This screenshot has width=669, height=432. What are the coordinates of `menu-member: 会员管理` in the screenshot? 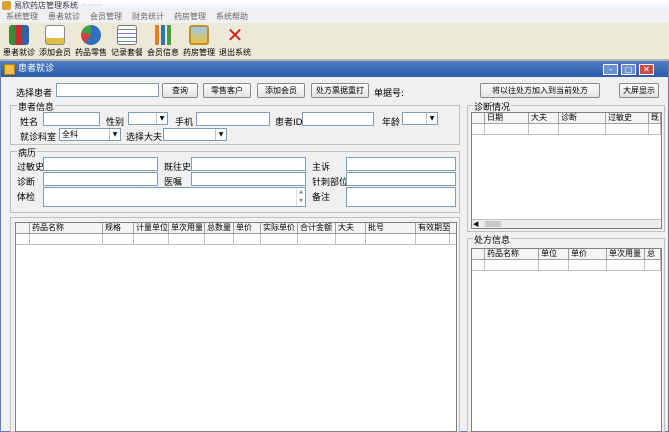 It's located at (106, 17).